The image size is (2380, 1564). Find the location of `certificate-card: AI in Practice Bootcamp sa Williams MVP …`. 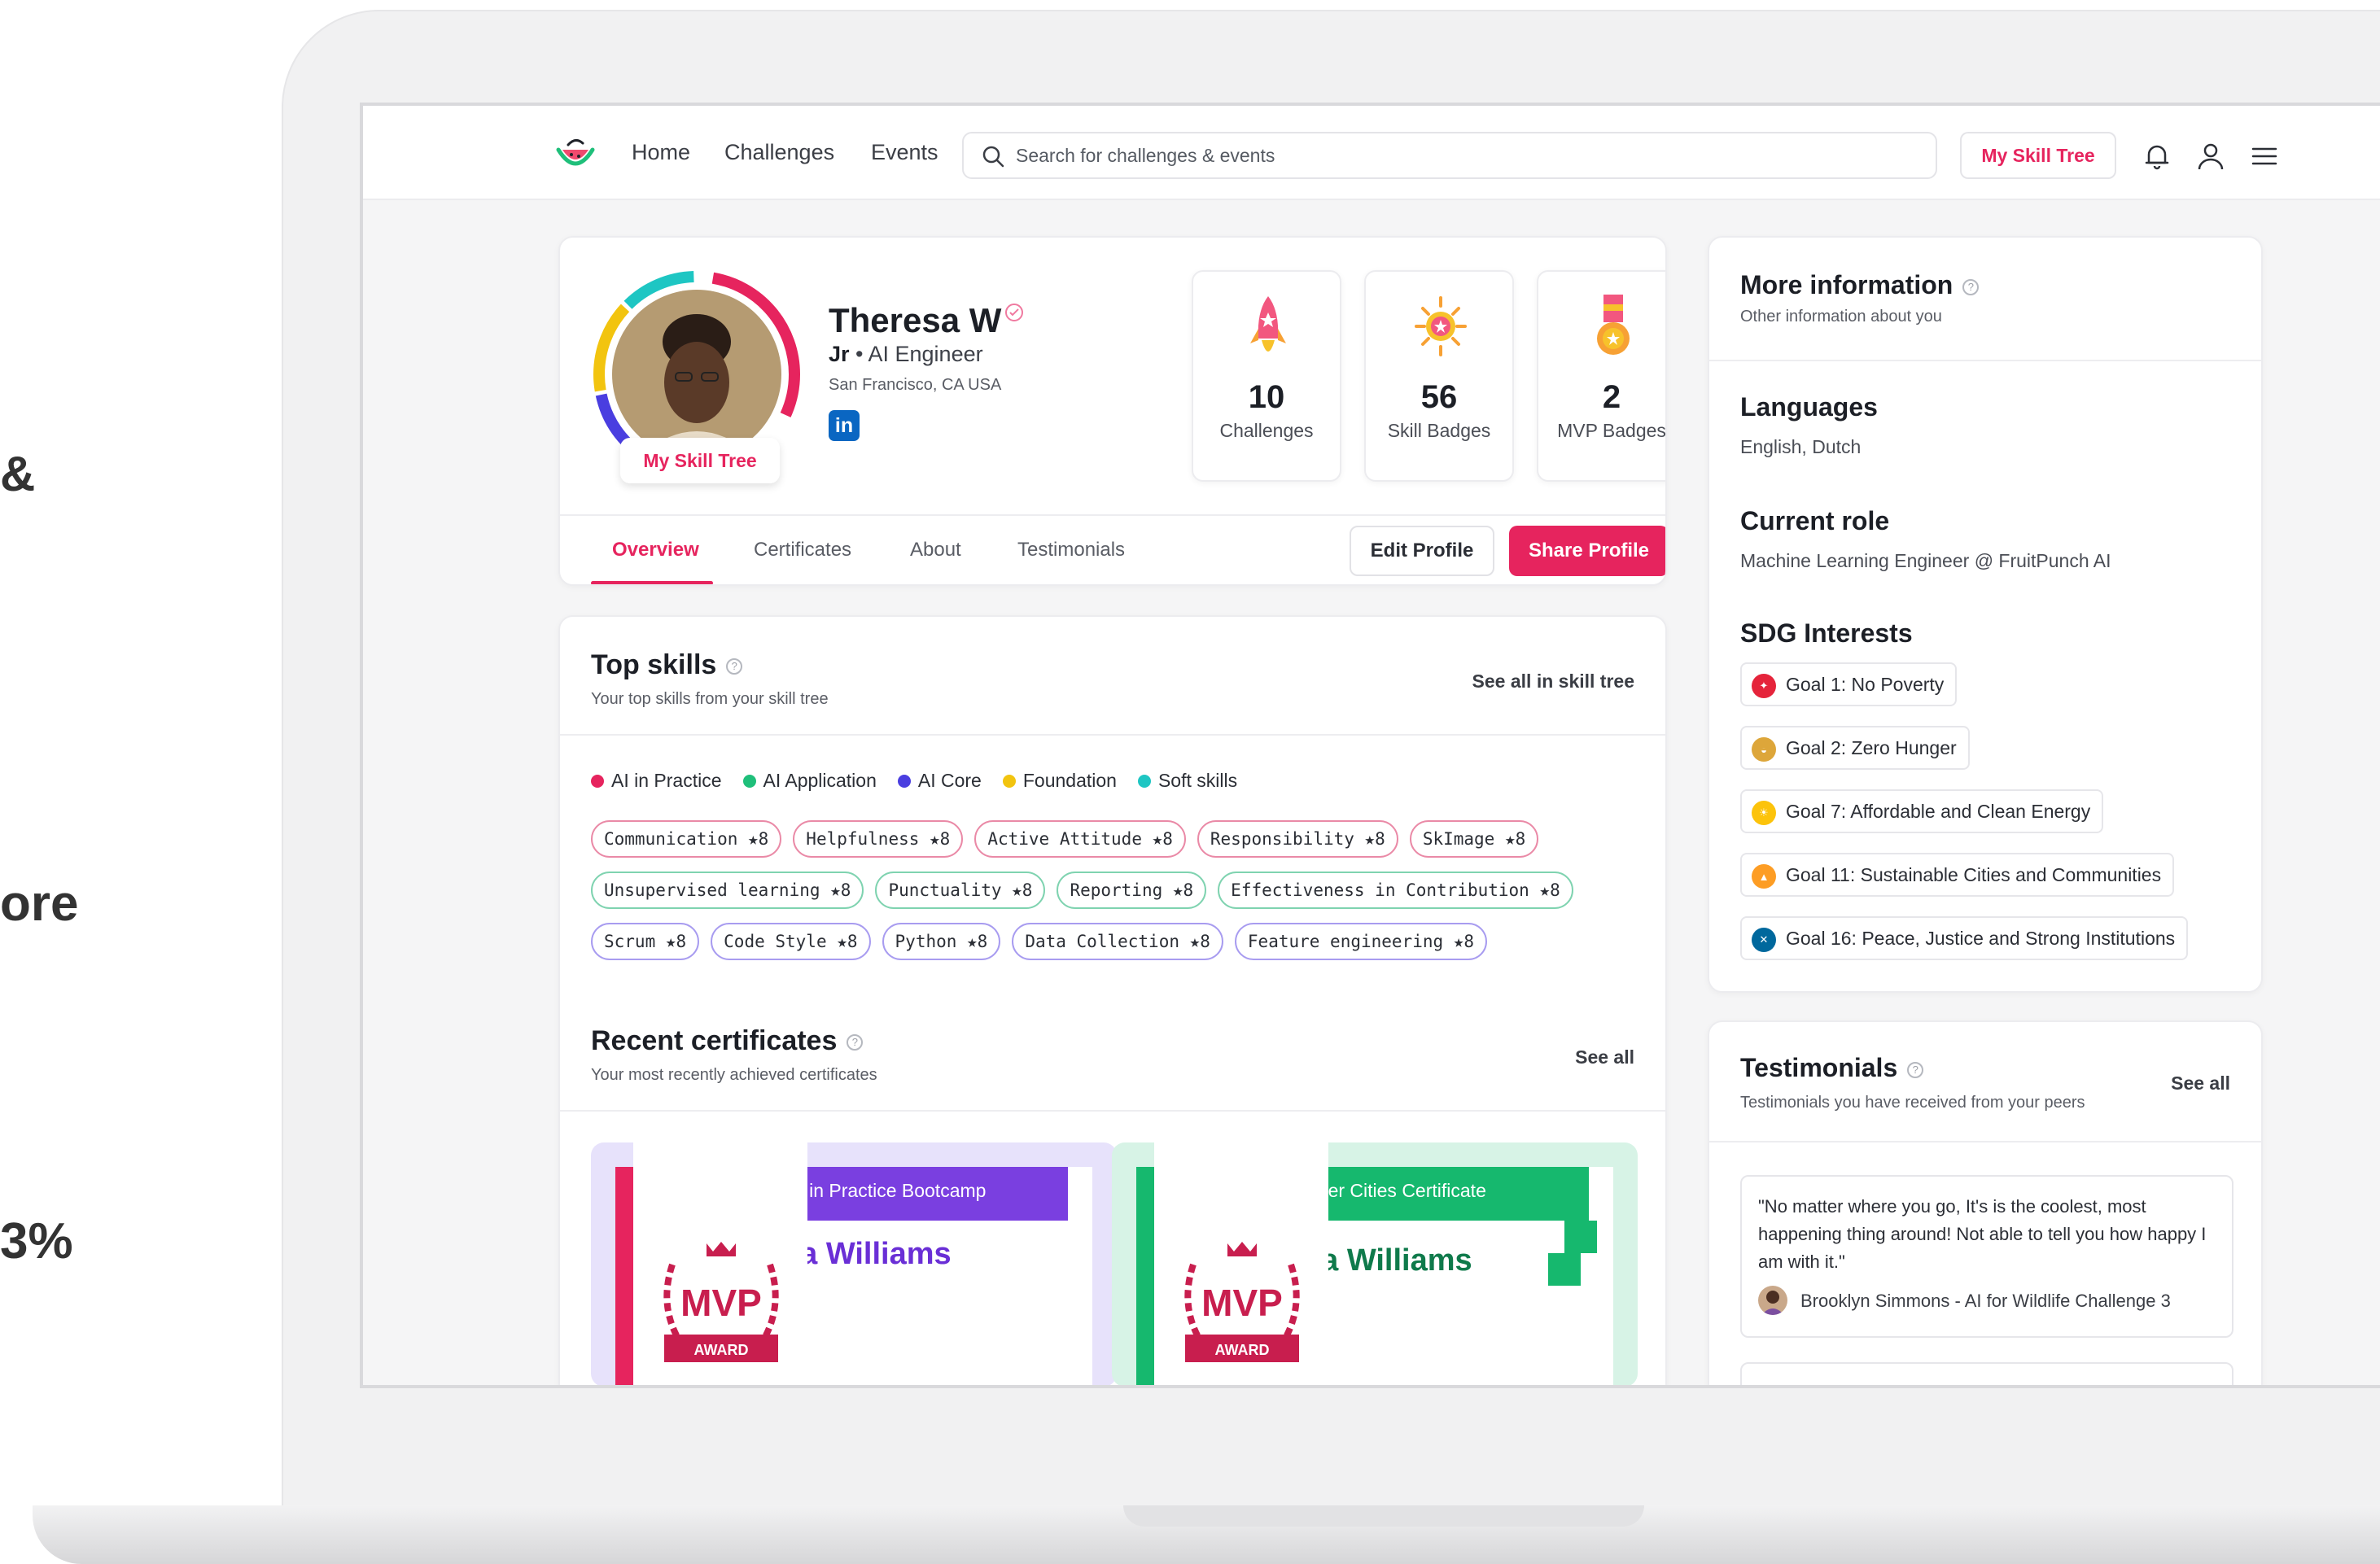

certificate-card: AI in Practice Bootcamp sa Williams MVP … is located at coordinates (854, 1264).